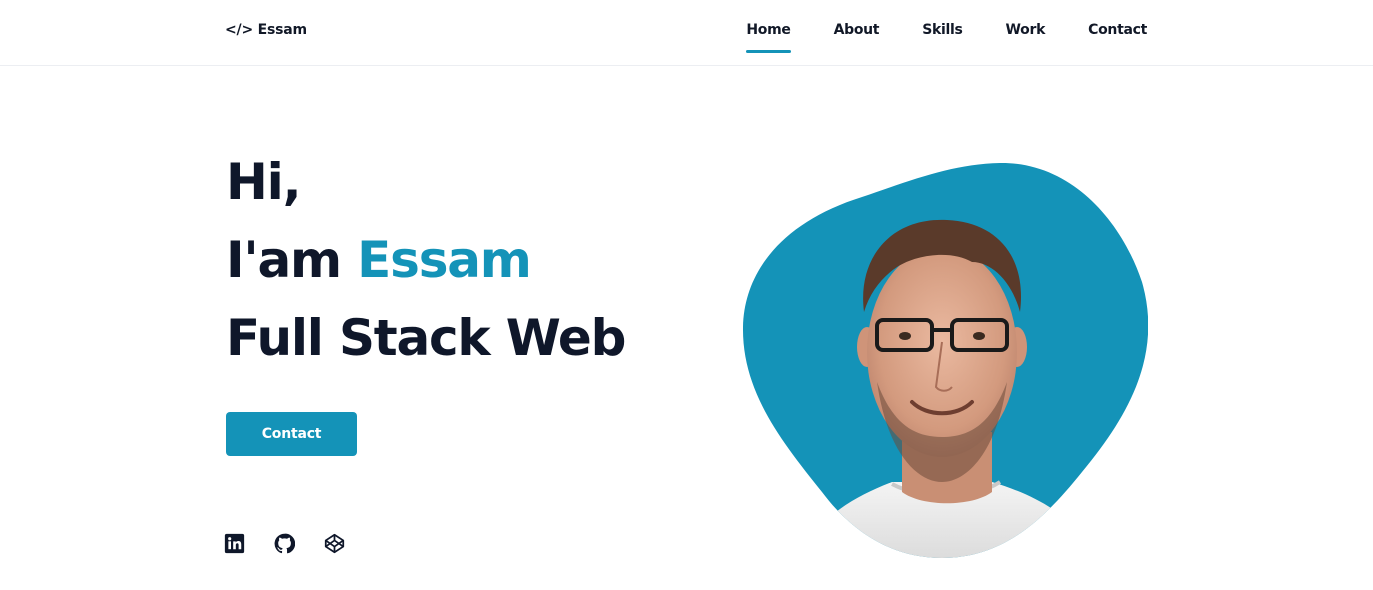 Image resolution: width=1373 pixels, height=590 pixels. Describe the element at coordinates (239, 30) in the screenshot. I see `code-logo-icon: </>` at that location.